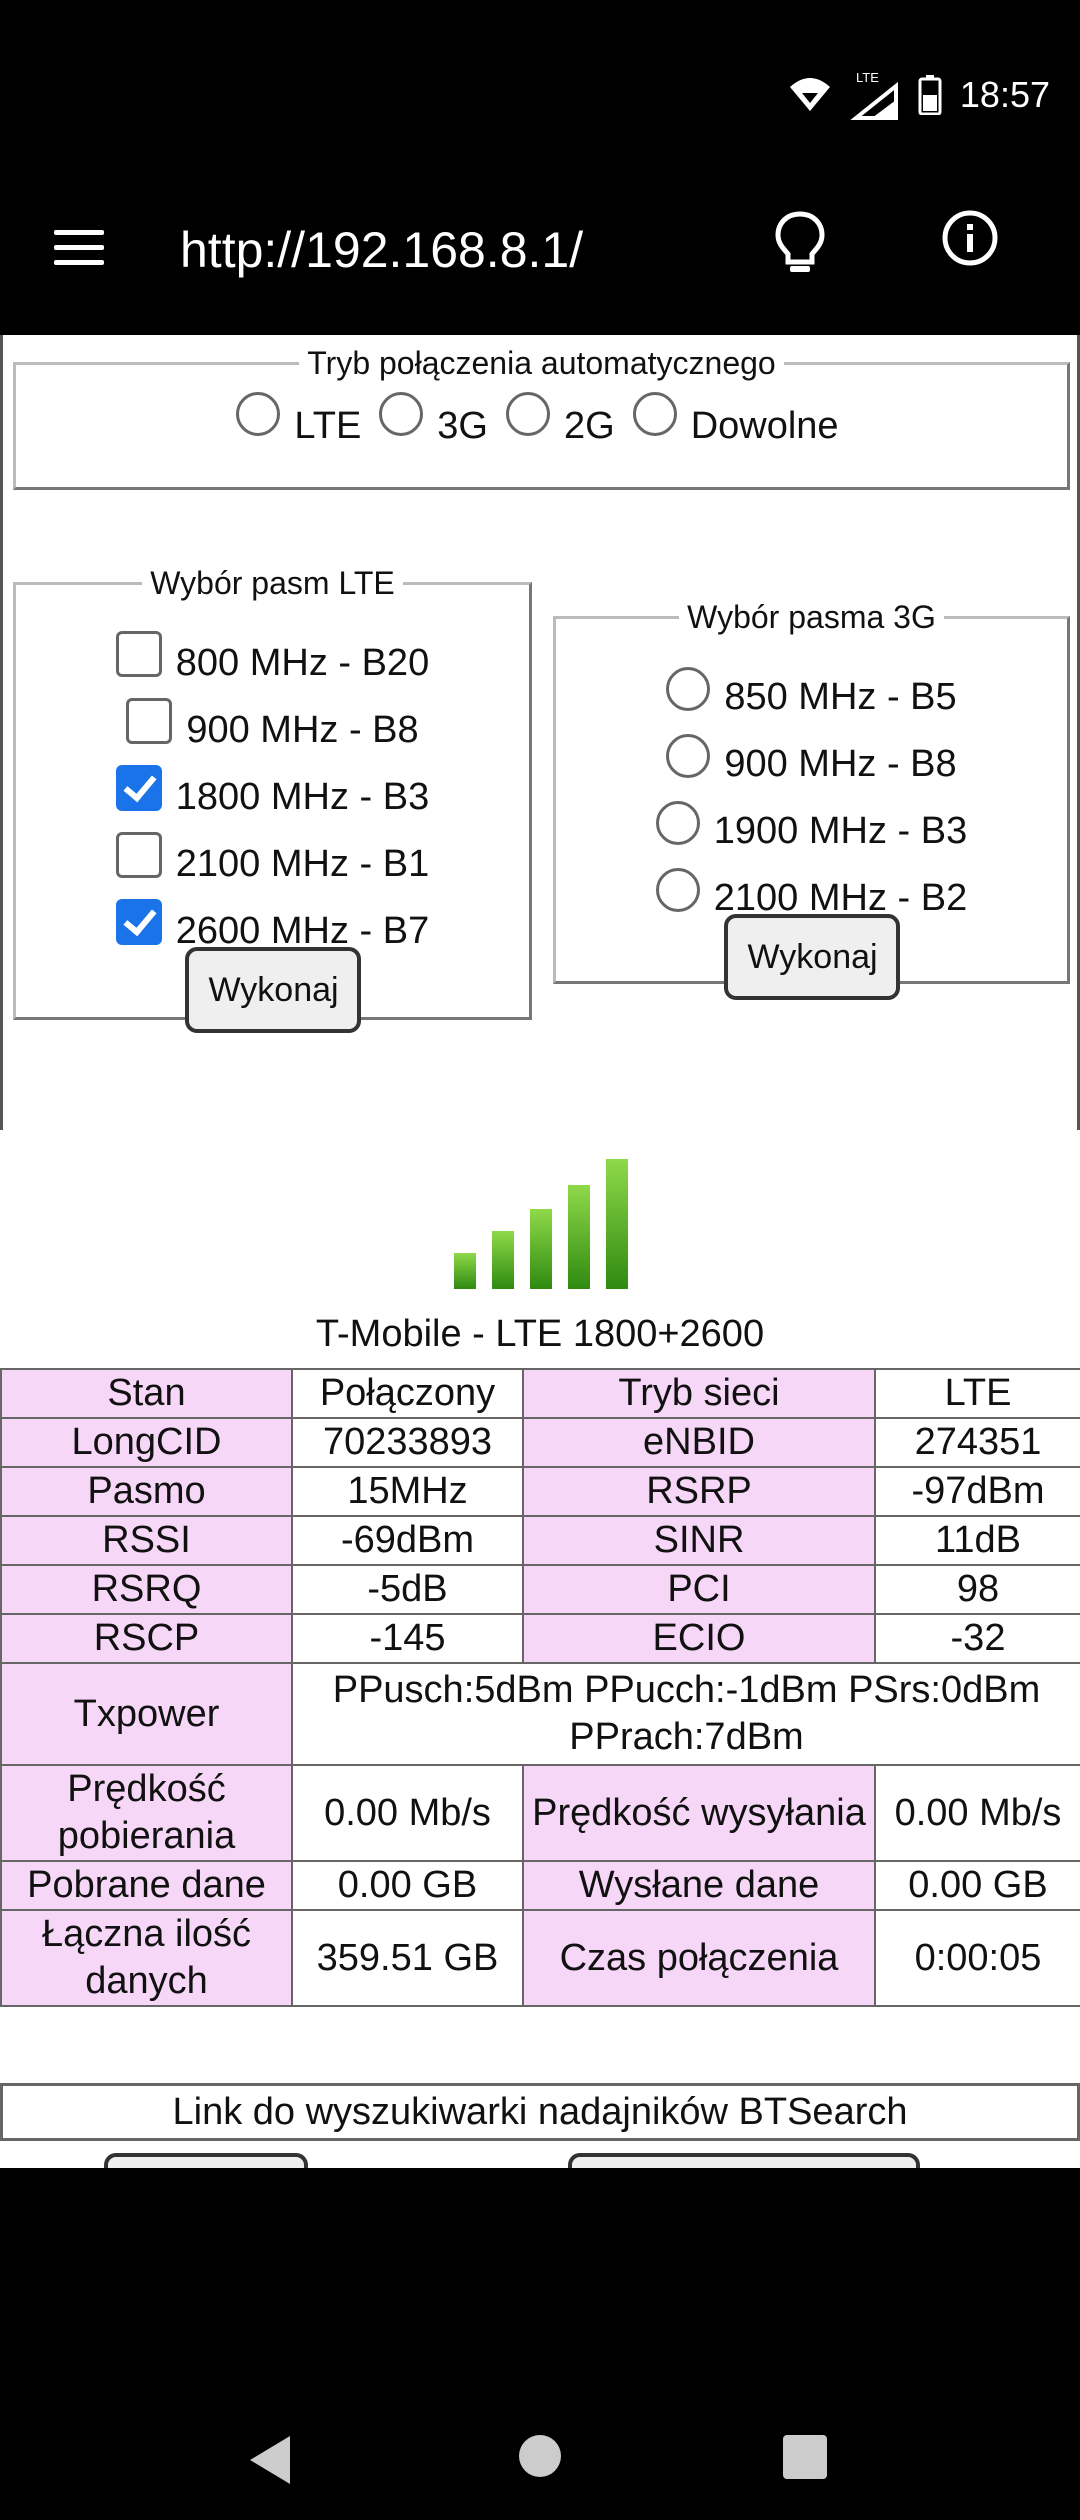  What do you see at coordinates (699, 1638) in the screenshot?
I see `label-cell: ECIO` at bounding box center [699, 1638].